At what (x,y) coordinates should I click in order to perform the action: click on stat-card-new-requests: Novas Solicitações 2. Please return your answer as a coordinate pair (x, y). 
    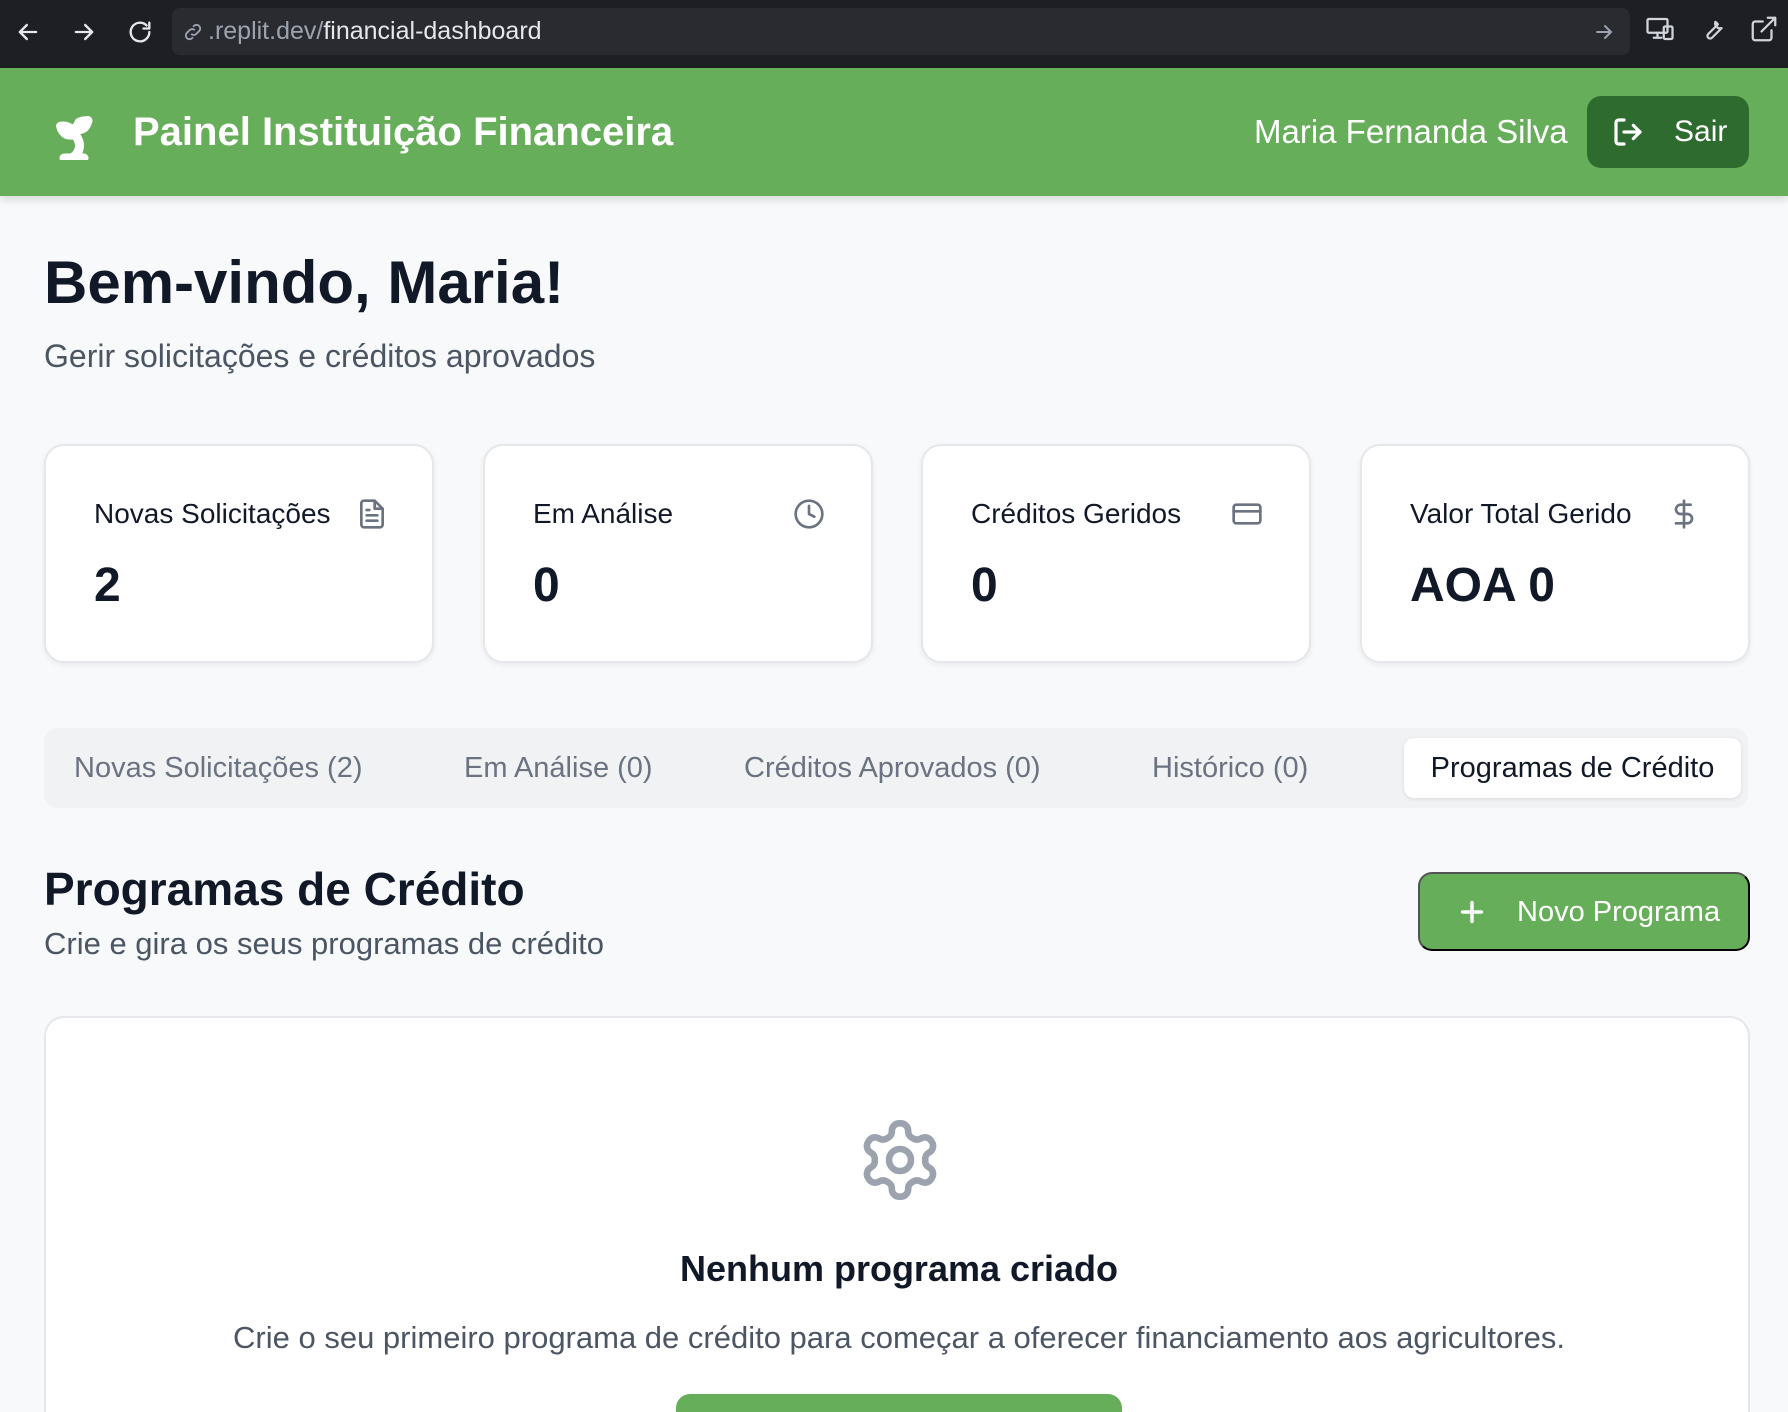
    Looking at the image, I should click on (239, 553).